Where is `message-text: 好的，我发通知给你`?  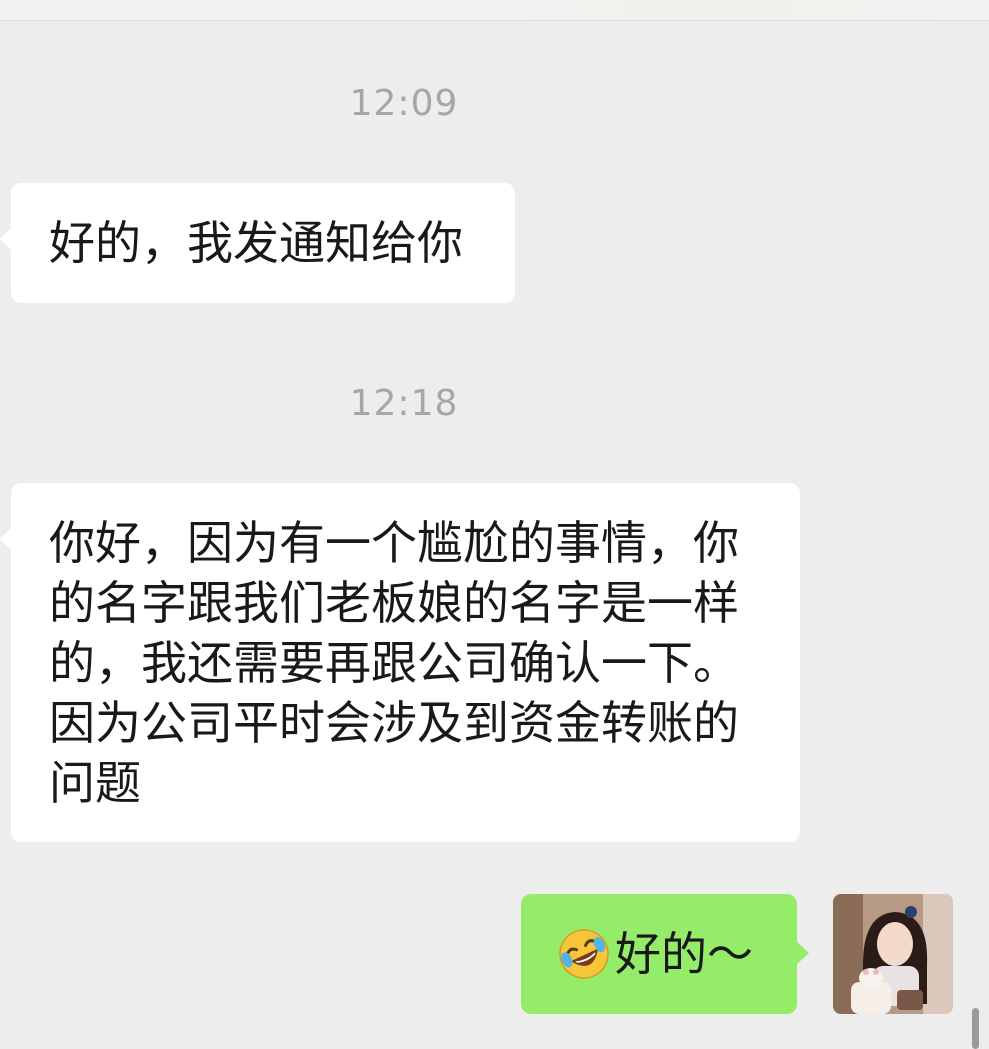 message-text: 好的，我发通知给你 is located at coordinates (256, 243).